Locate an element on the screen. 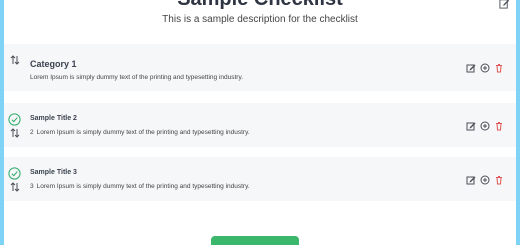 The width and height of the screenshot is (520, 245). item-number: 3 is located at coordinates (32, 186).